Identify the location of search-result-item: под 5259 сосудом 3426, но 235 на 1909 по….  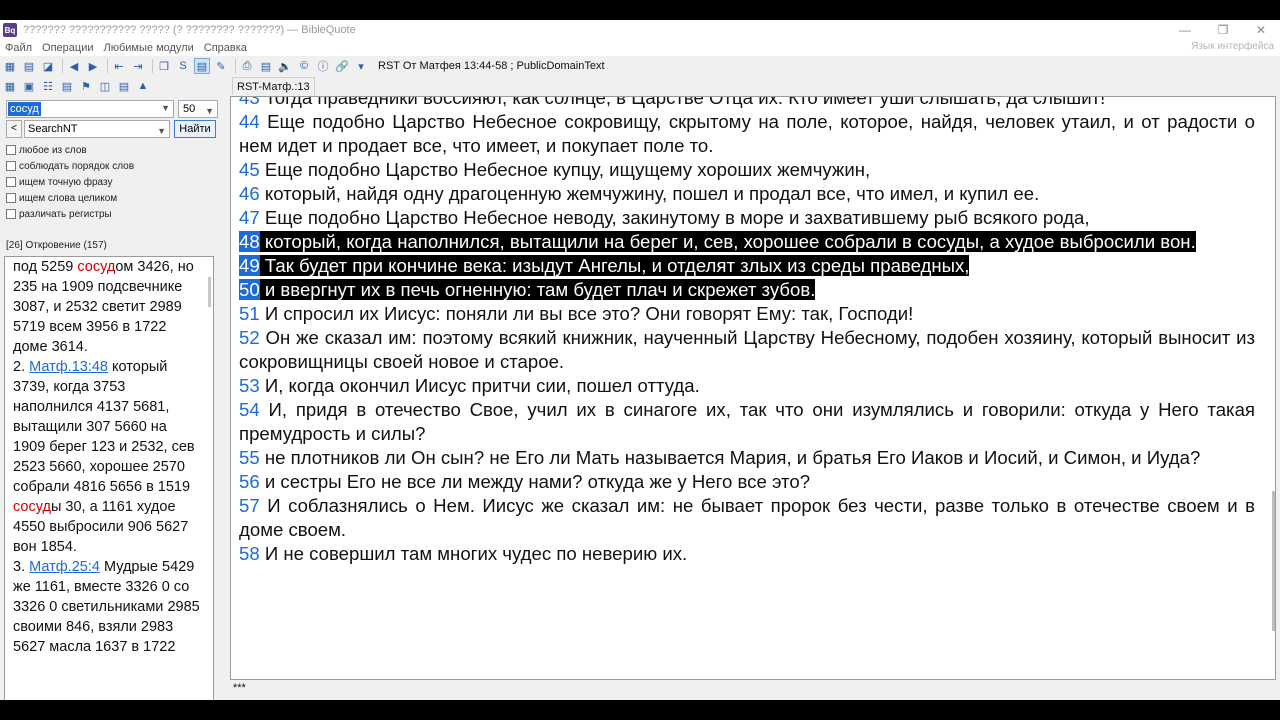
(108, 307).